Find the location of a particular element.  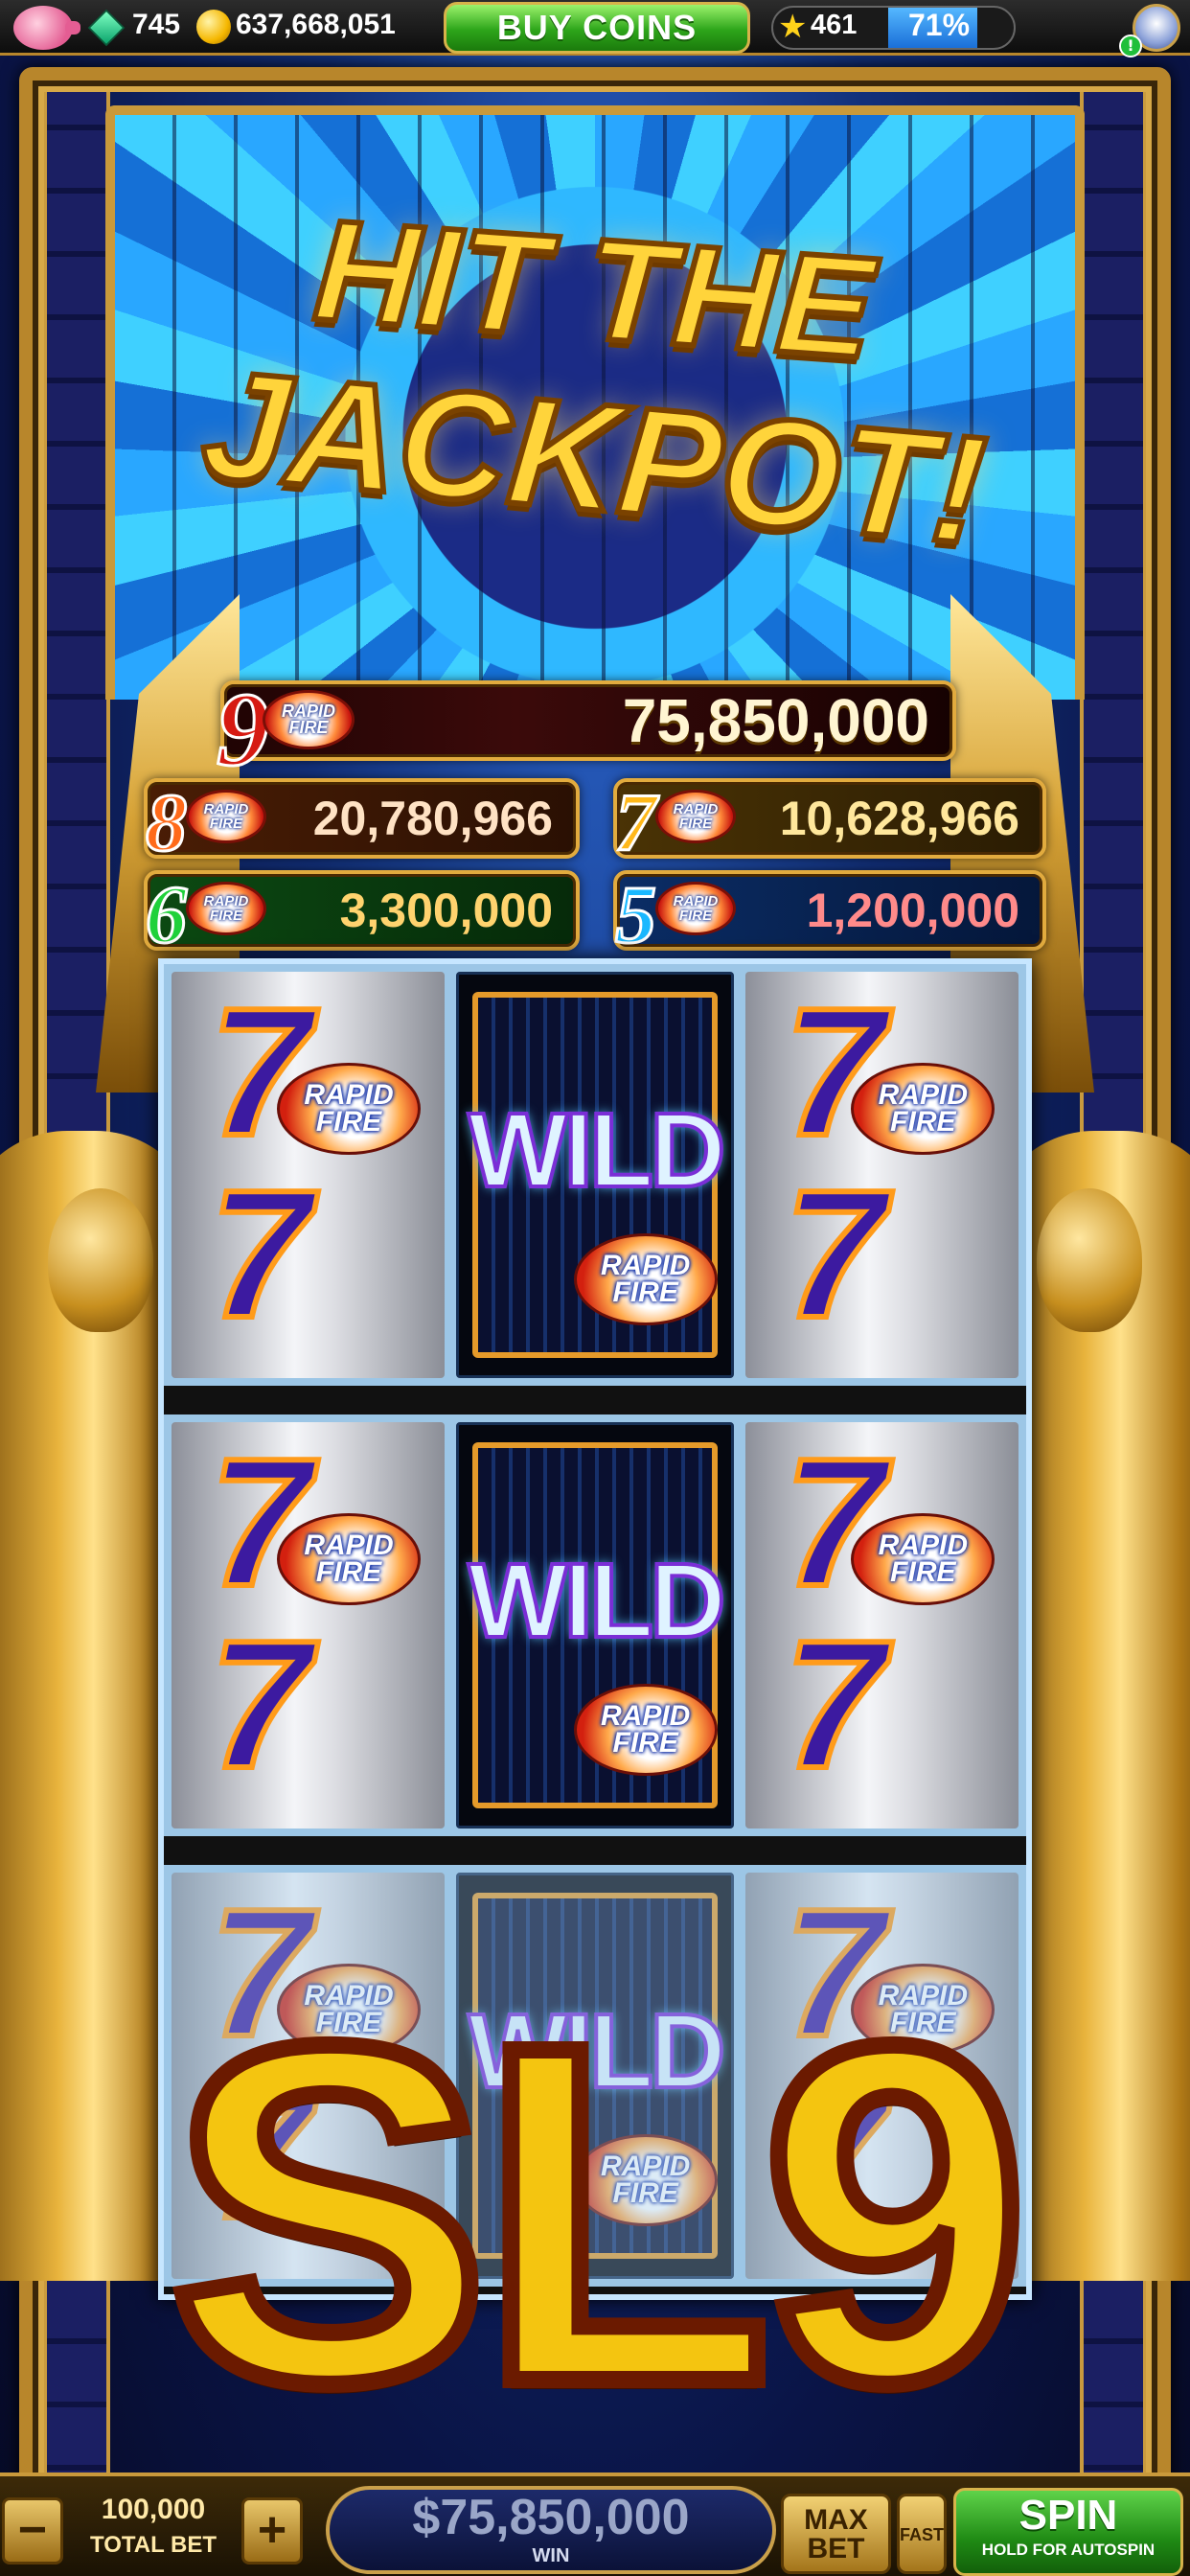

jackpot-7-number: 7 is located at coordinates (636, 822).